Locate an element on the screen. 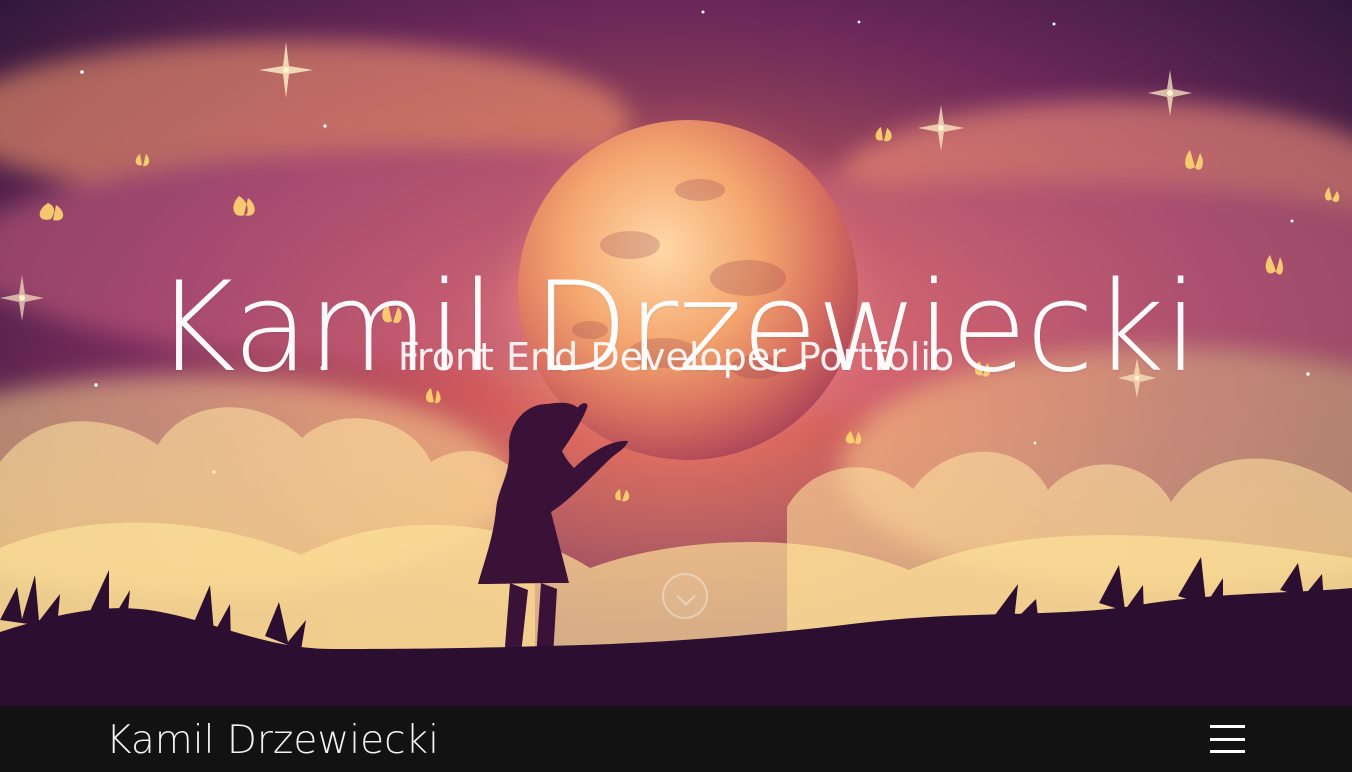  bottom-navigation-bar: Kamil Drzewiecki is located at coordinates (676, 739).